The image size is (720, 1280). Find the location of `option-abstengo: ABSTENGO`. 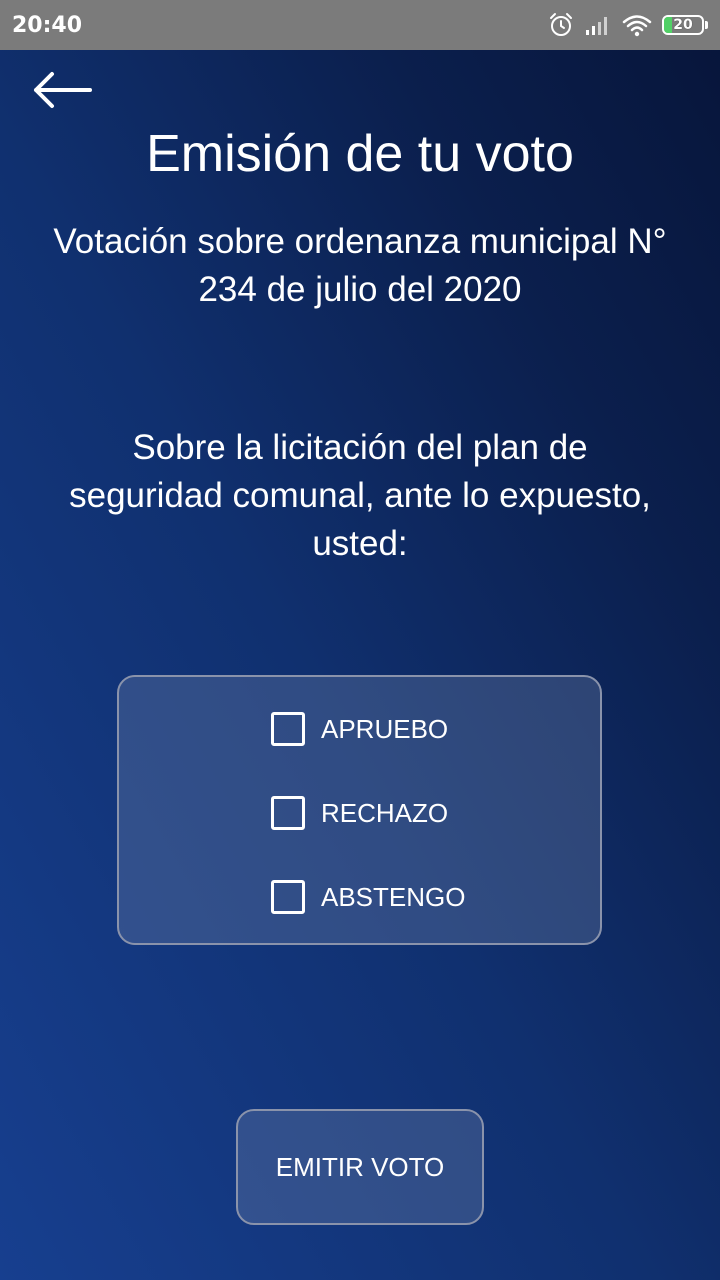

option-abstengo: ABSTENGO is located at coordinates (368, 897).